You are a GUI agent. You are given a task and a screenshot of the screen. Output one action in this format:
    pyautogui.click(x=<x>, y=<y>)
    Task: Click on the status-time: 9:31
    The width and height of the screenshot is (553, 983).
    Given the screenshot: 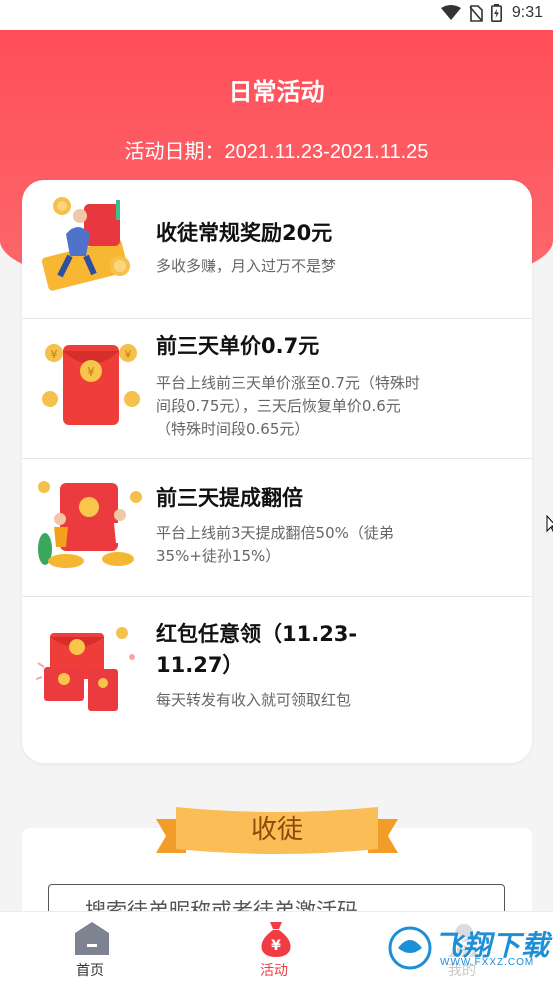 What is the action you would take?
    pyautogui.click(x=527, y=12)
    